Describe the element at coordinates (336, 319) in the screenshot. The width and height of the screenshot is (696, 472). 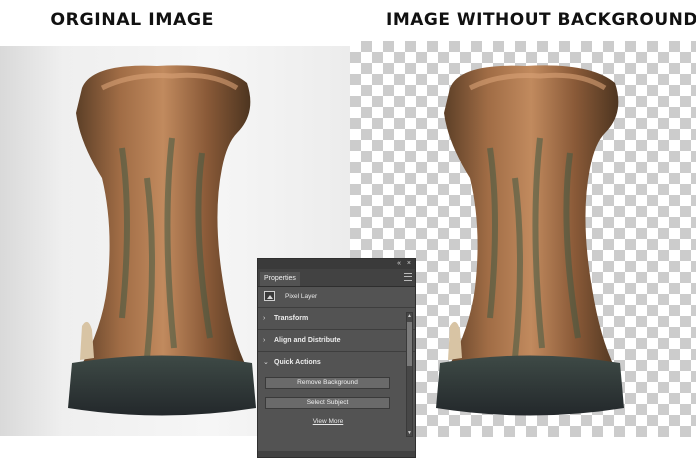
I see `section-transform: › Transform` at that location.